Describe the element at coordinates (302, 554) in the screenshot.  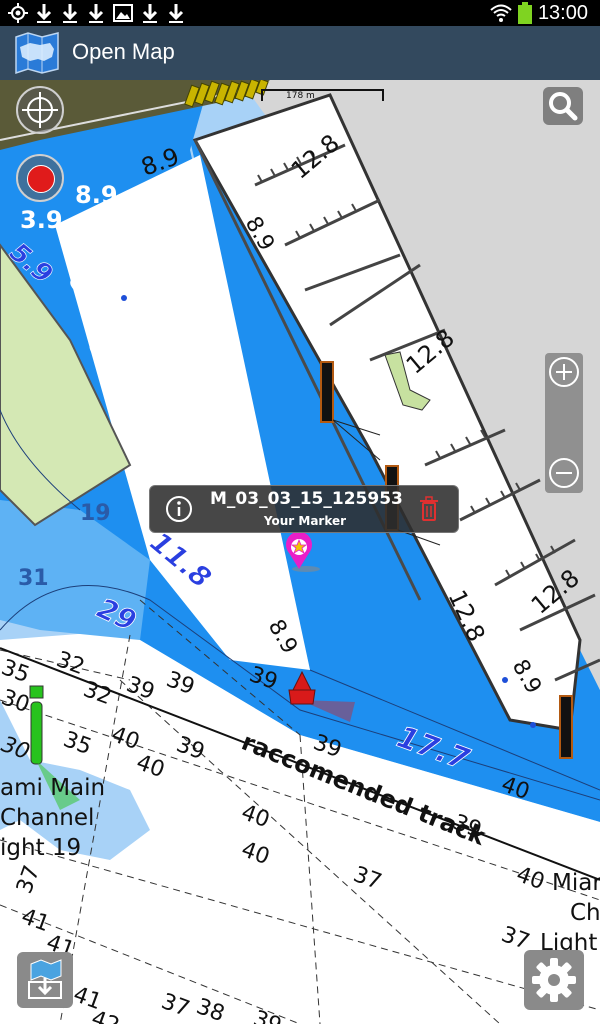
I see `marker-pin-icon` at that location.